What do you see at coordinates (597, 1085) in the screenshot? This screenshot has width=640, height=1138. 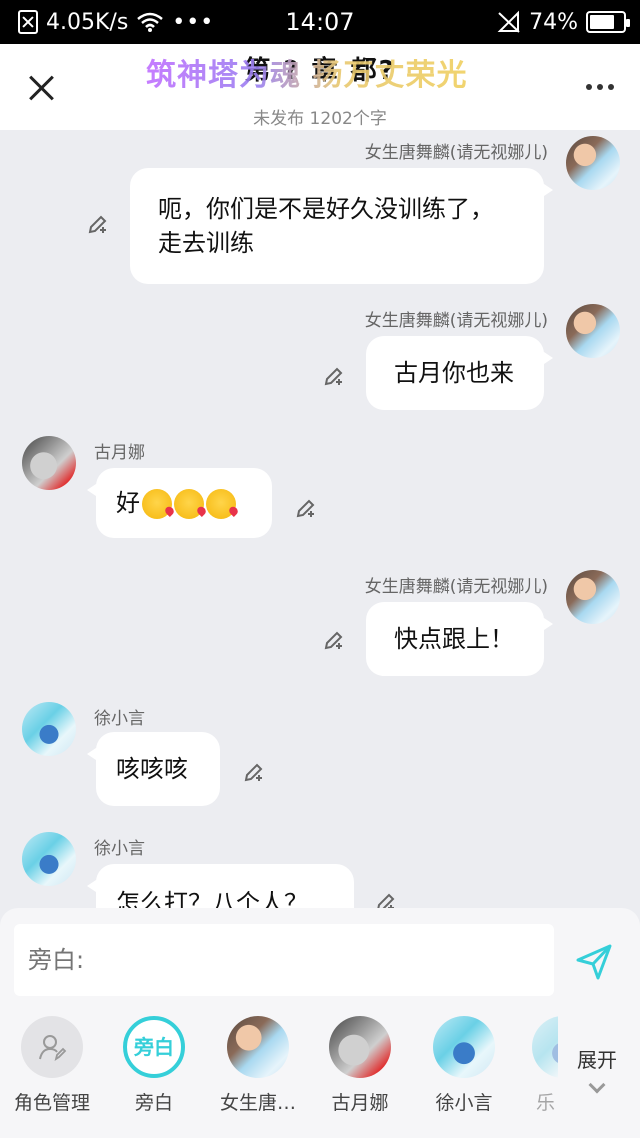 I see `chevron-down-icon` at bounding box center [597, 1085].